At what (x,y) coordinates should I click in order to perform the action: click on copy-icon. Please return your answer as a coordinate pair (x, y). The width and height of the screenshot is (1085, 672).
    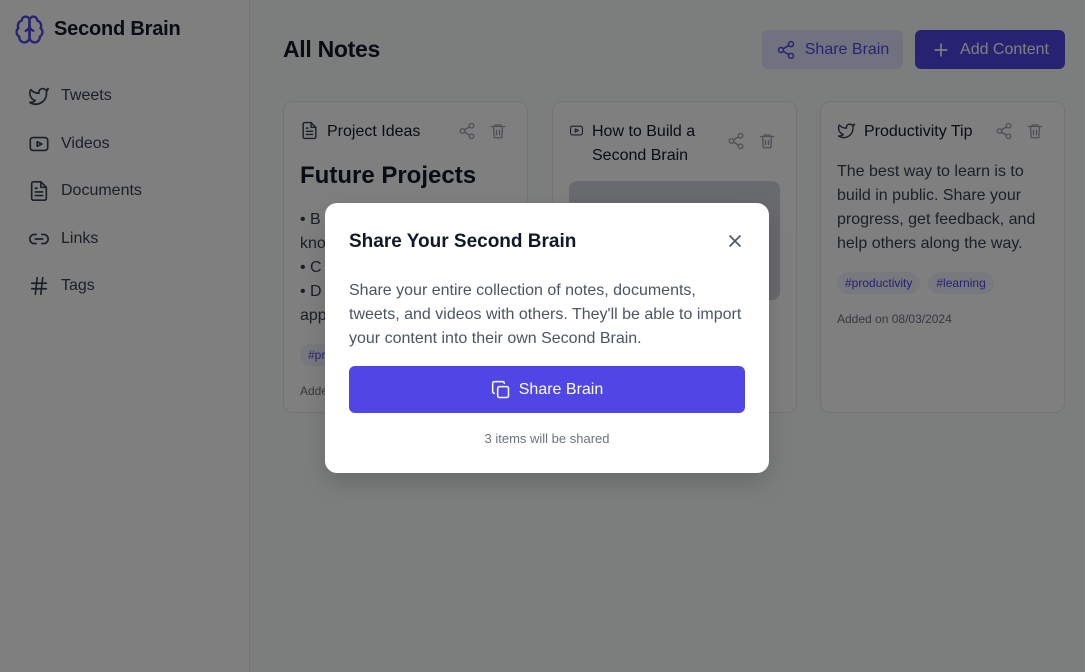
    Looking at the image, I should click on (500, 389).